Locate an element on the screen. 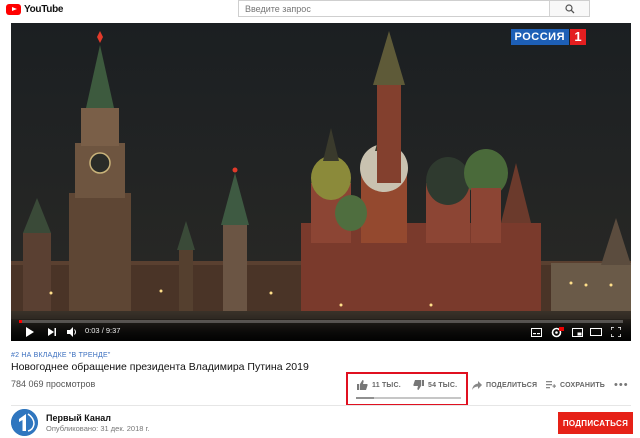  divider is located at coordinates (321, 405).